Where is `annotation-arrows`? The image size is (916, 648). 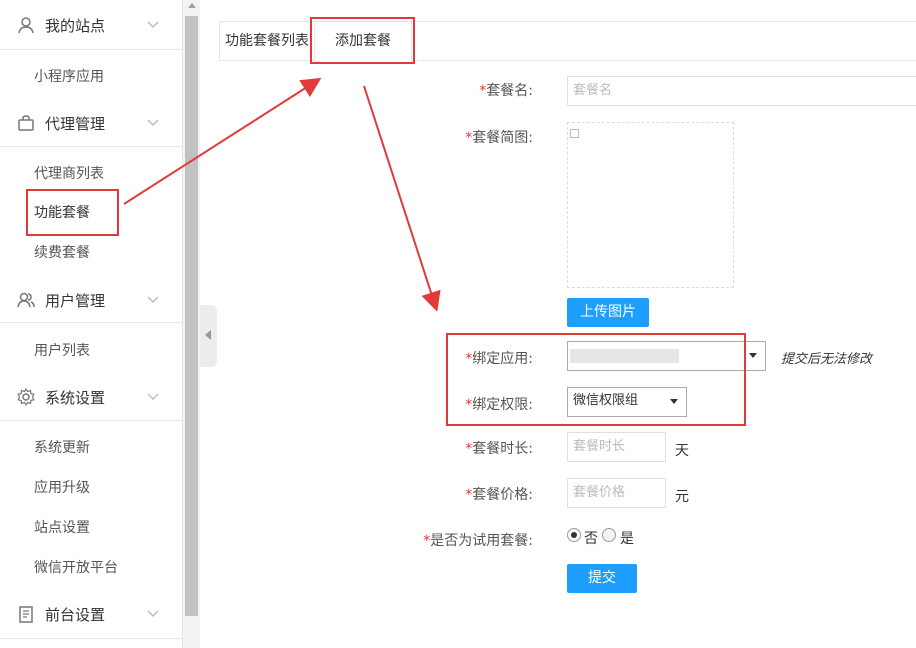 annotation-arrows is located at coordinates (282, 194).